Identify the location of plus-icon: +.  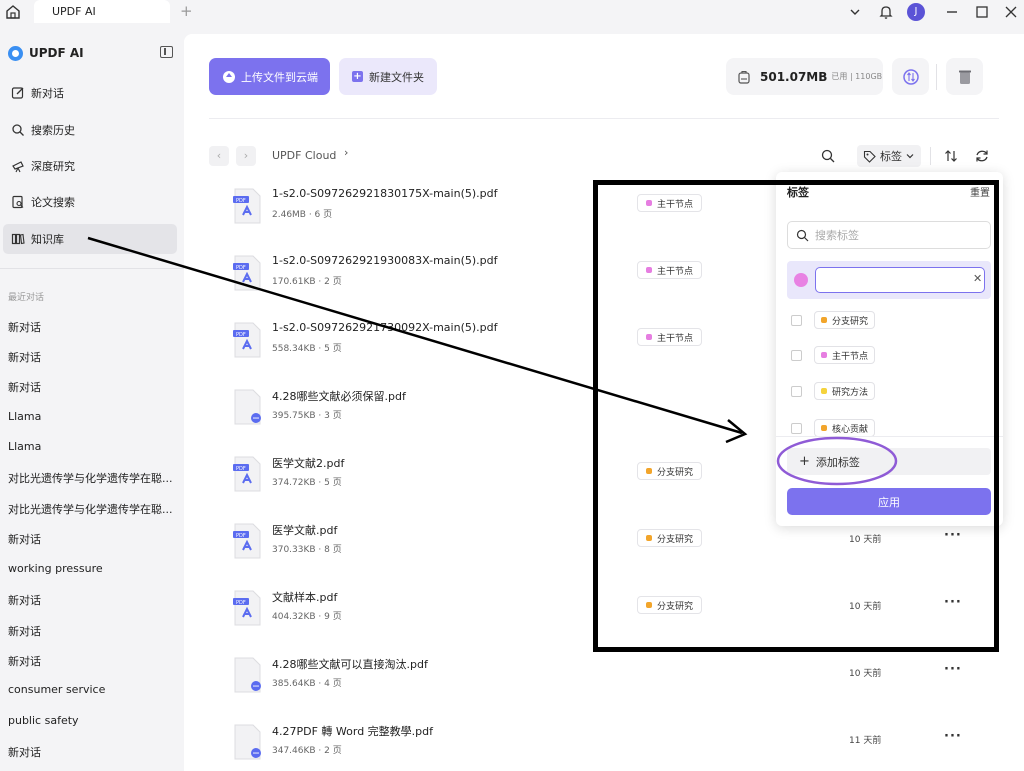
(804, 461).